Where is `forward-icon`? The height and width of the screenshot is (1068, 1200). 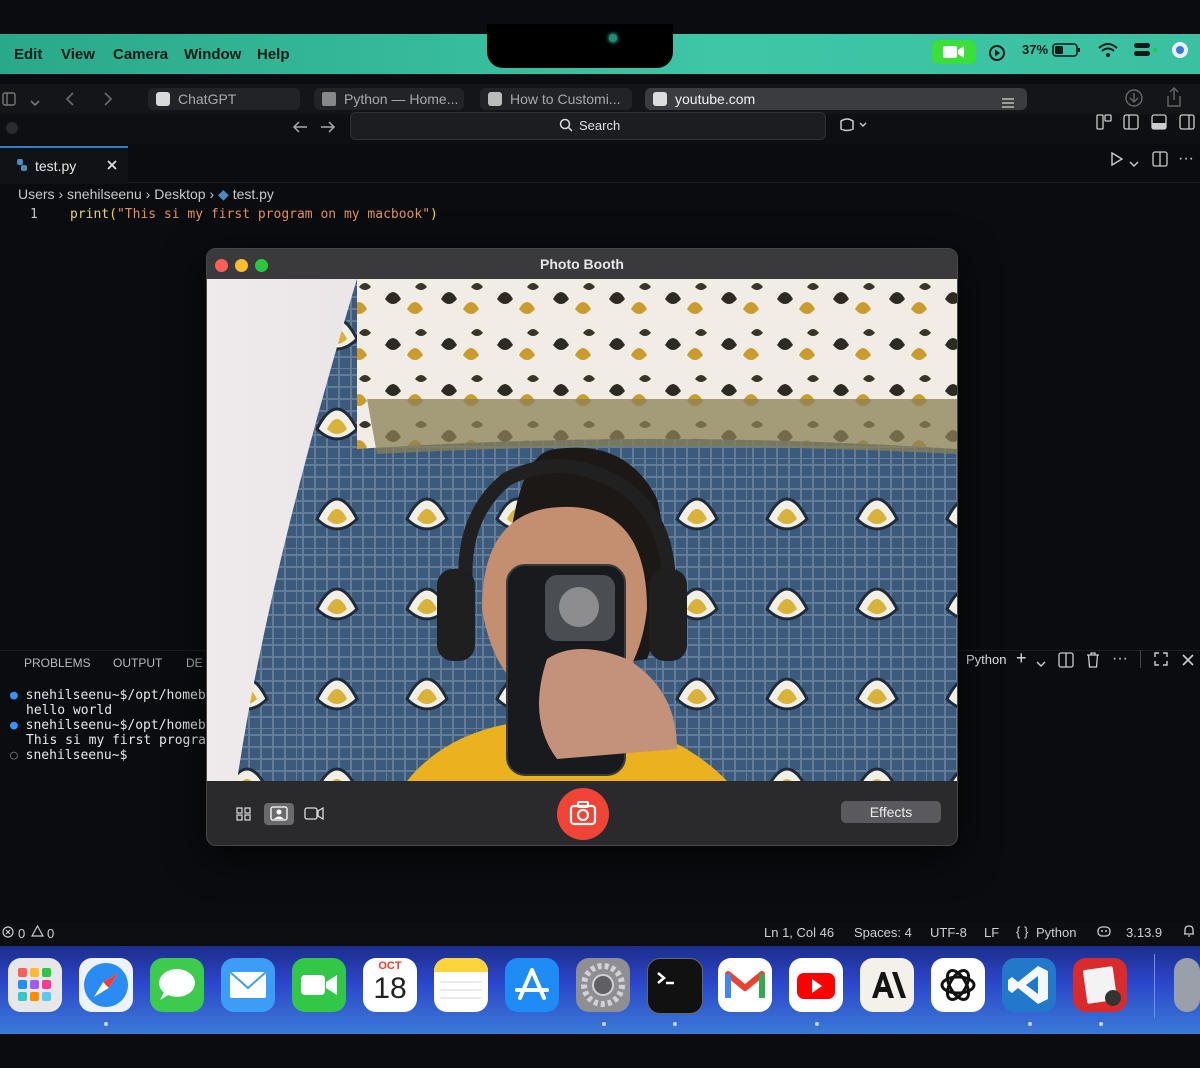 forward-icon is located at coordinates (108, 101).